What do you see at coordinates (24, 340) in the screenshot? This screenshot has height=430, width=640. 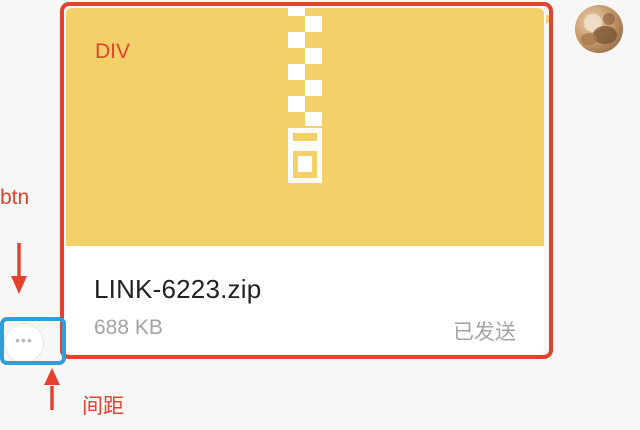 I see `more-dots-icon: •••` at bounding box center [24, 340].